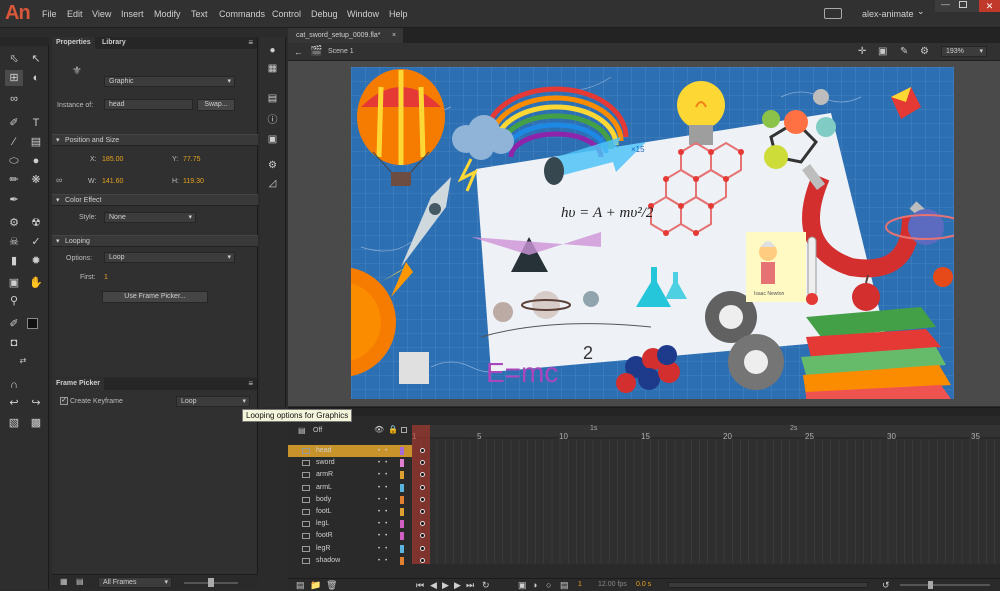 This screenshot has width=1000, height=591. I want to click on lasso-tool-icon: ∞, so click(14, 99).